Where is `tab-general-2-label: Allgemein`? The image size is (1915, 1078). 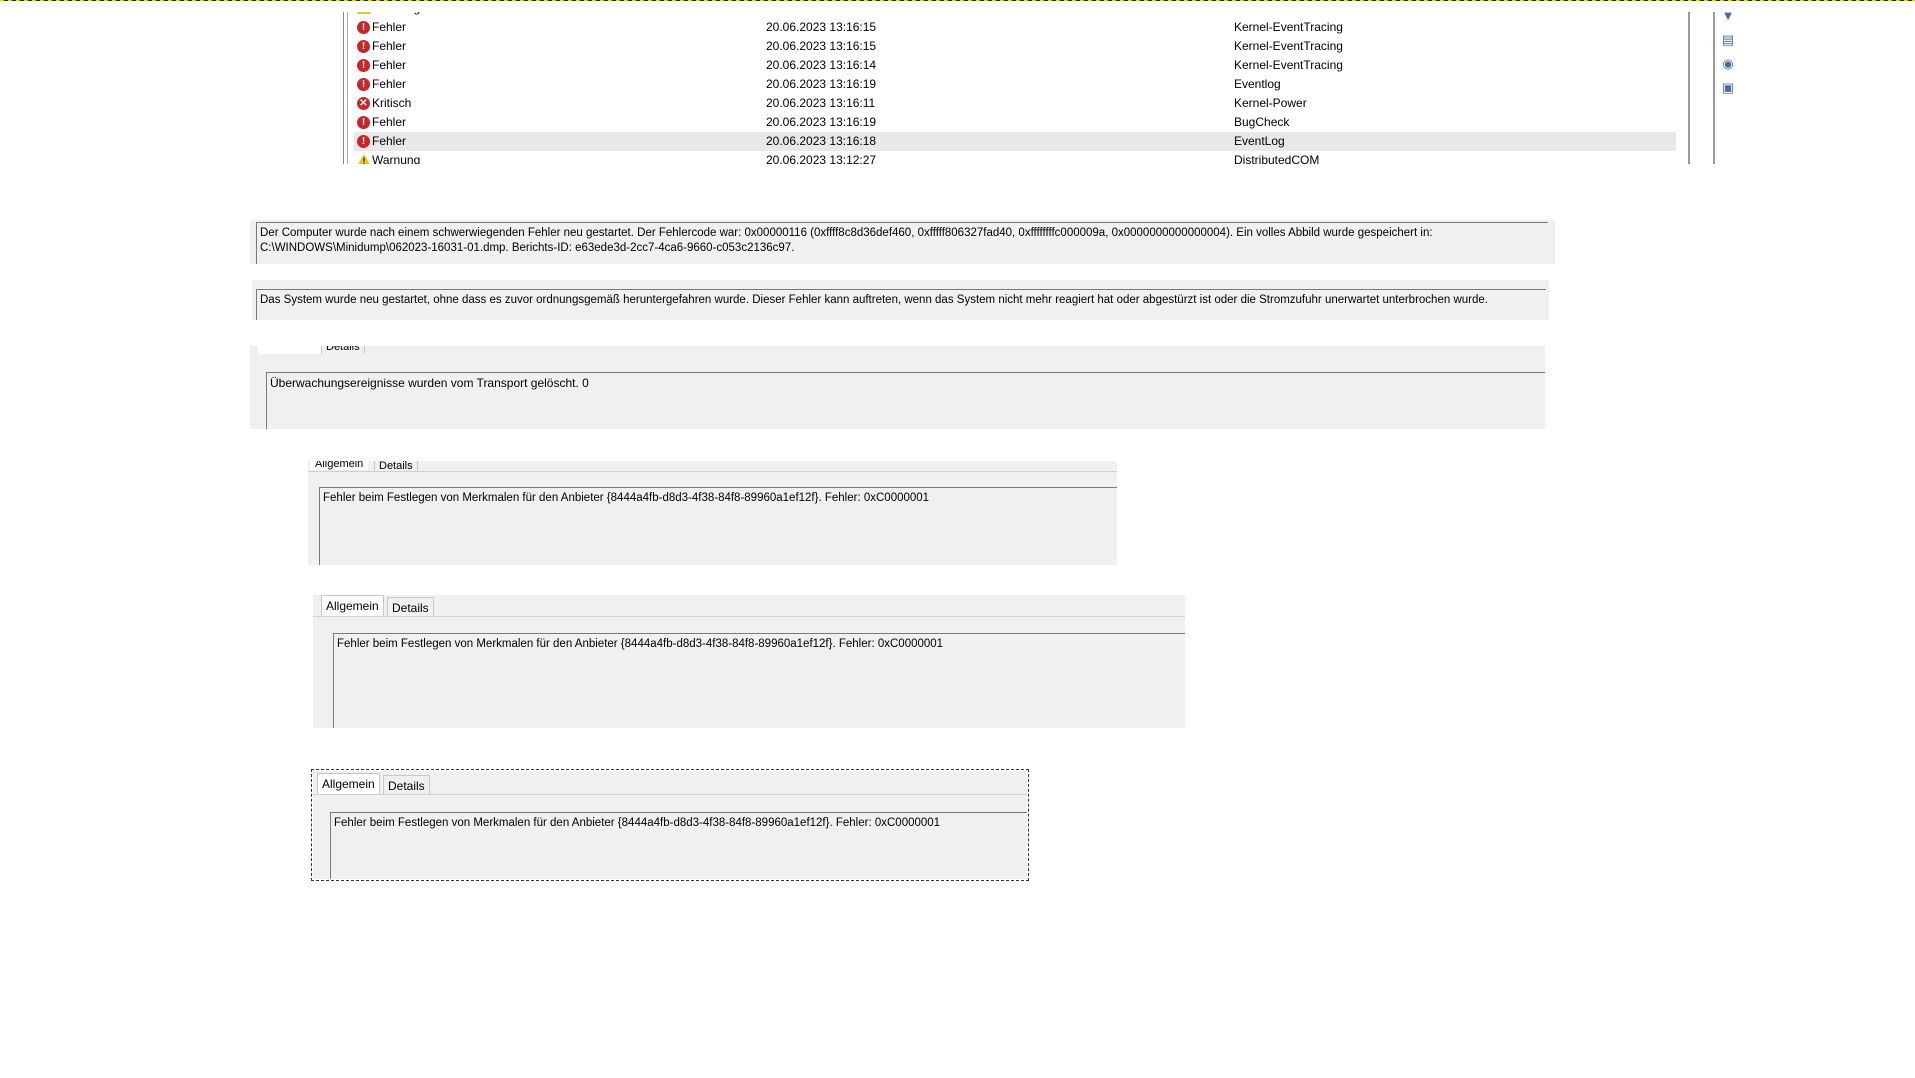 tab-general-2-label: Allgemein is located at coordinates (352, 606).